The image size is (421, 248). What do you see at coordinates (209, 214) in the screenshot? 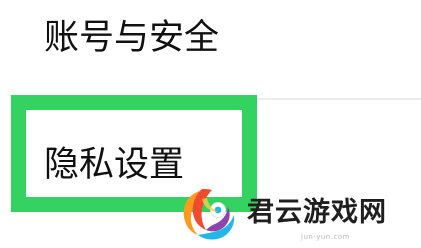
I see `colorful-swirl-logo-icon` at bounding box center [209, 214].